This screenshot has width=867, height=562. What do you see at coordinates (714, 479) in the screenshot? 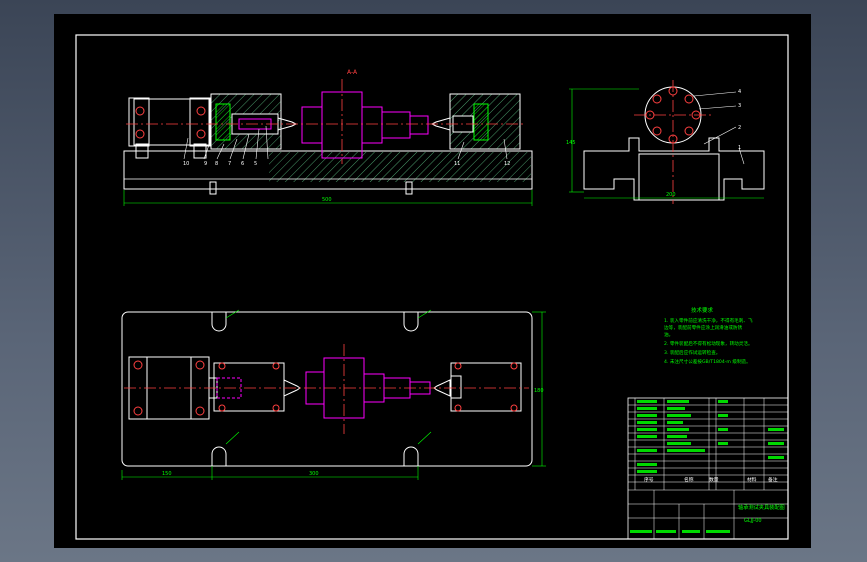
I see `bom-header-qty: 数量` at bounding box center [714, 479].